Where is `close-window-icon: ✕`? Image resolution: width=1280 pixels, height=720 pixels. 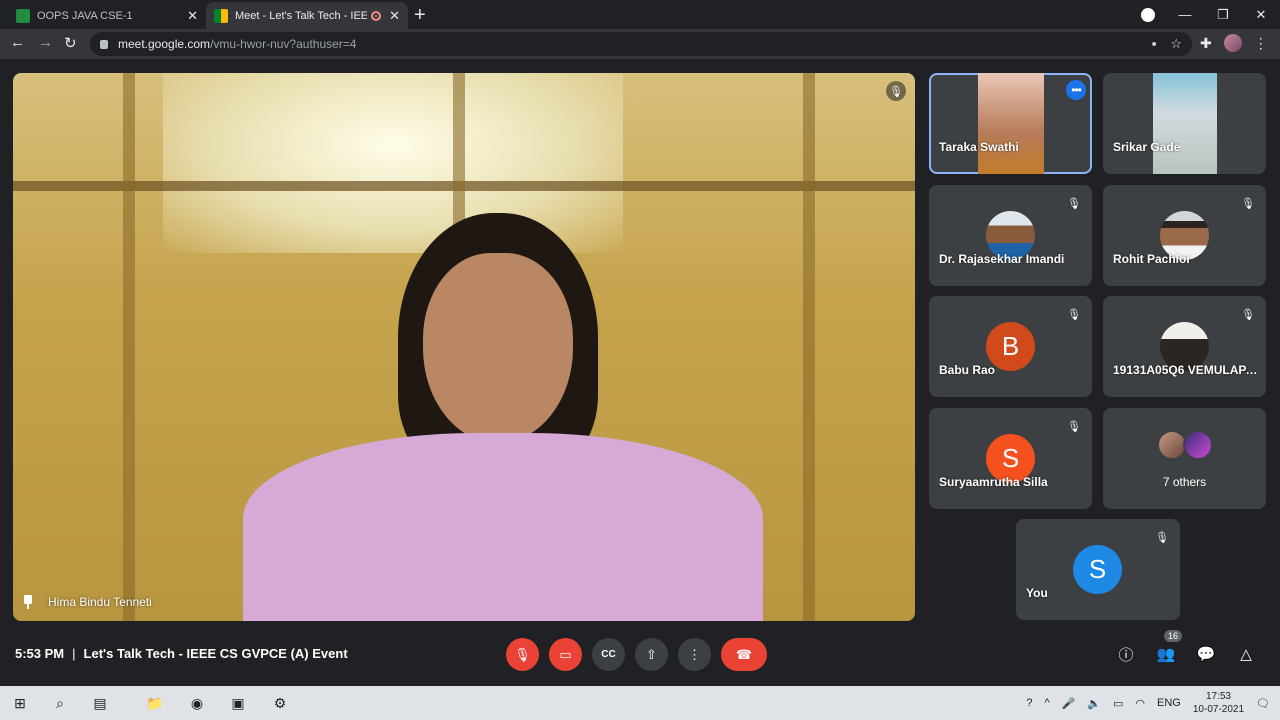 close-window-icon: ✕ is located at coordinates (1261, 15).